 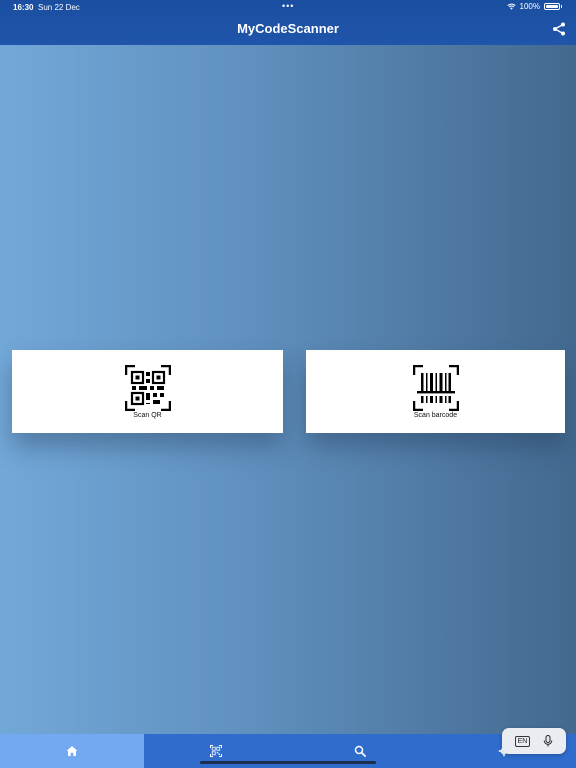 I want to click on multitasking-dots: •••, so click(x=288, y=6).